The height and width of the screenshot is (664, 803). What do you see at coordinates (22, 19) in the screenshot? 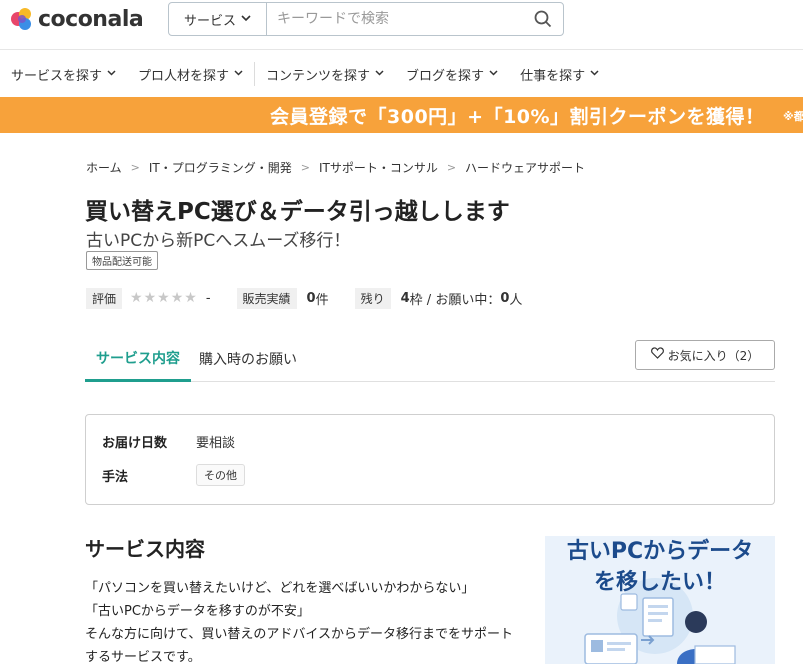
I see `coconala-logo-icon` at bounding box center [22, 19].